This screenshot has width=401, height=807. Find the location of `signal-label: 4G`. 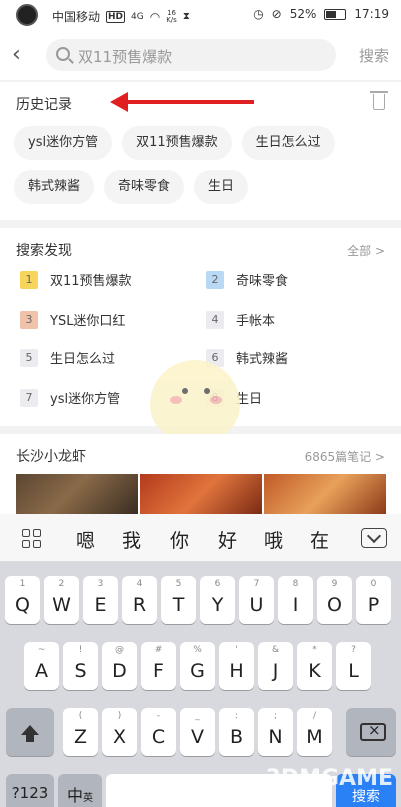

signal-label: 4G is located at coordinates (137, 16).